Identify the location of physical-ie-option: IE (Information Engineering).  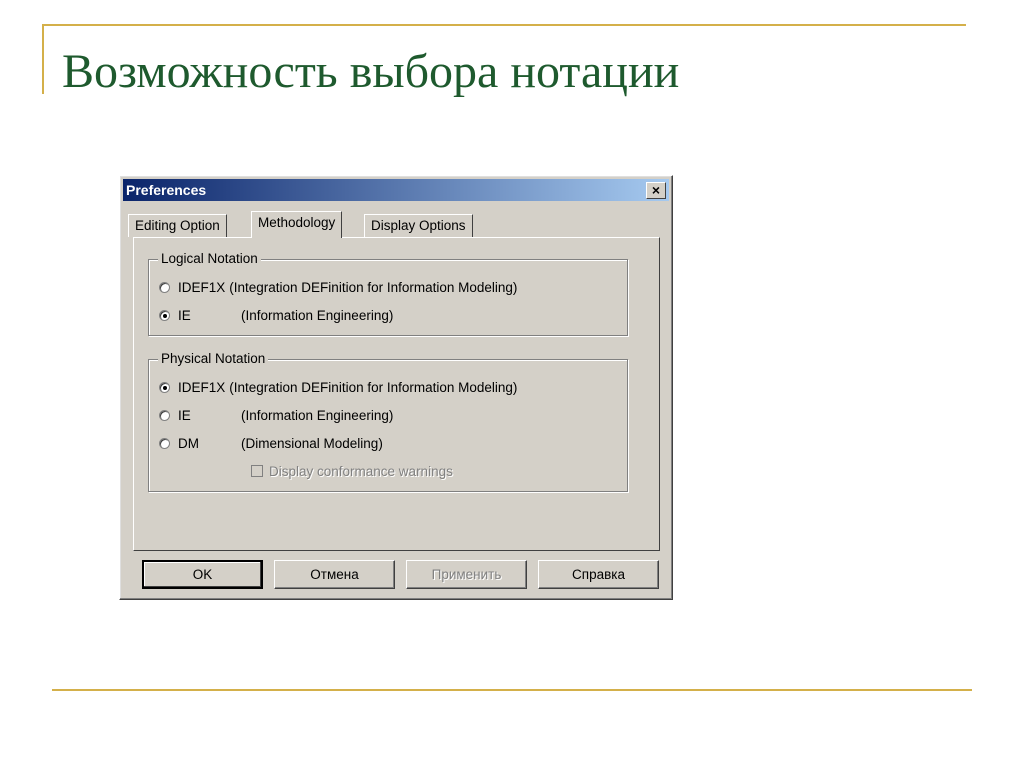
(379, 415).